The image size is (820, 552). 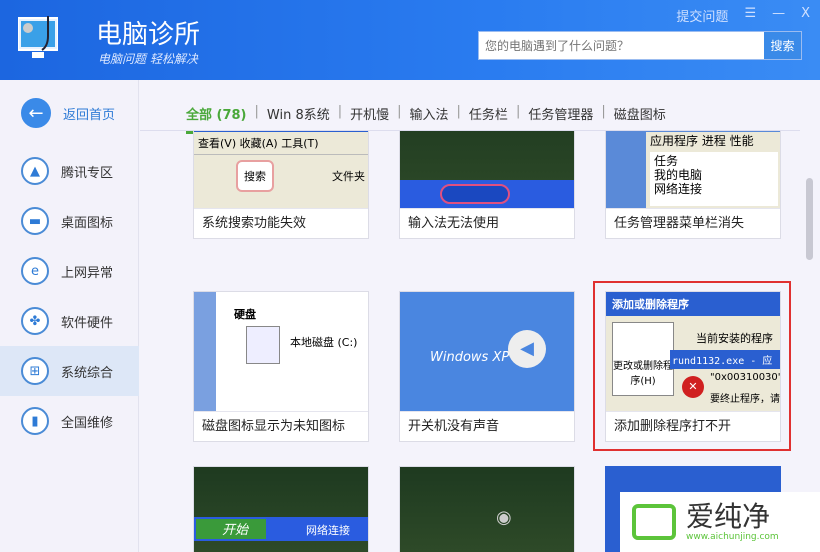 What do you see at coordinates (619, 45) in the screenshot?
I see `search-input` at bounding box center [619, 45].